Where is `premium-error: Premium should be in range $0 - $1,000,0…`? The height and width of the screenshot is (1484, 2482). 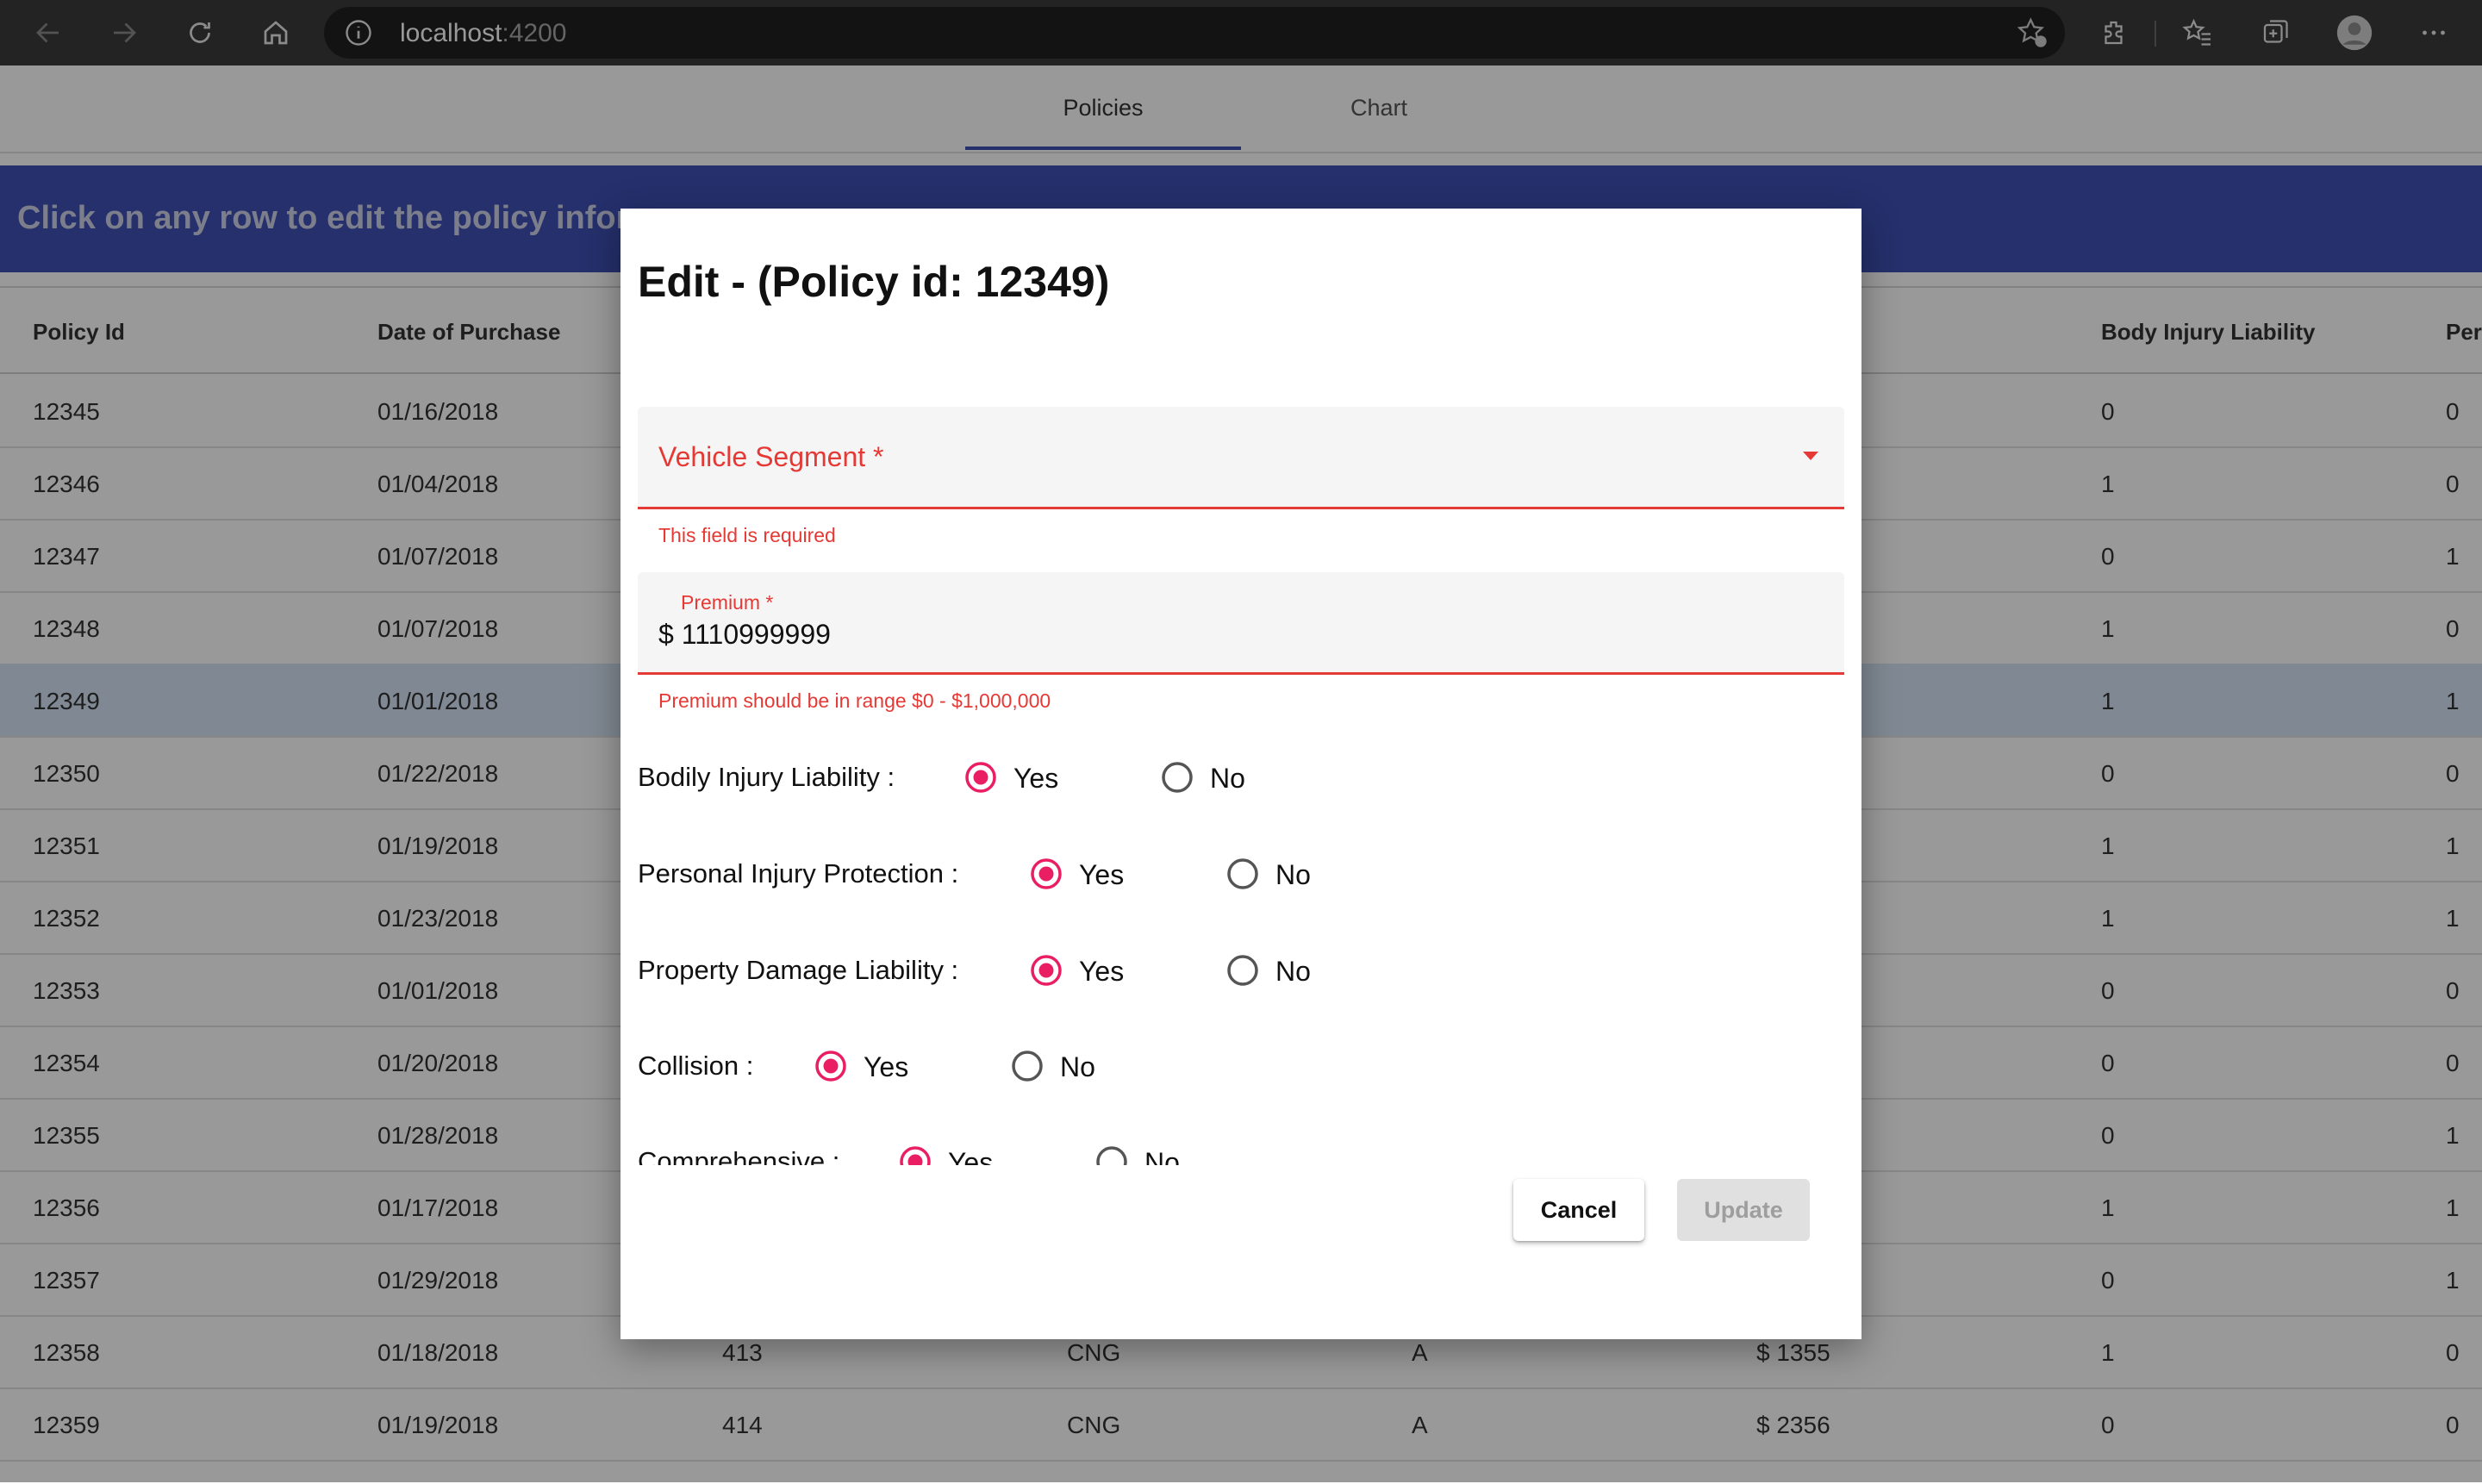
premium-error: Premium should be in range $0 - $1,000,0… is located at coordinates (855, 700).